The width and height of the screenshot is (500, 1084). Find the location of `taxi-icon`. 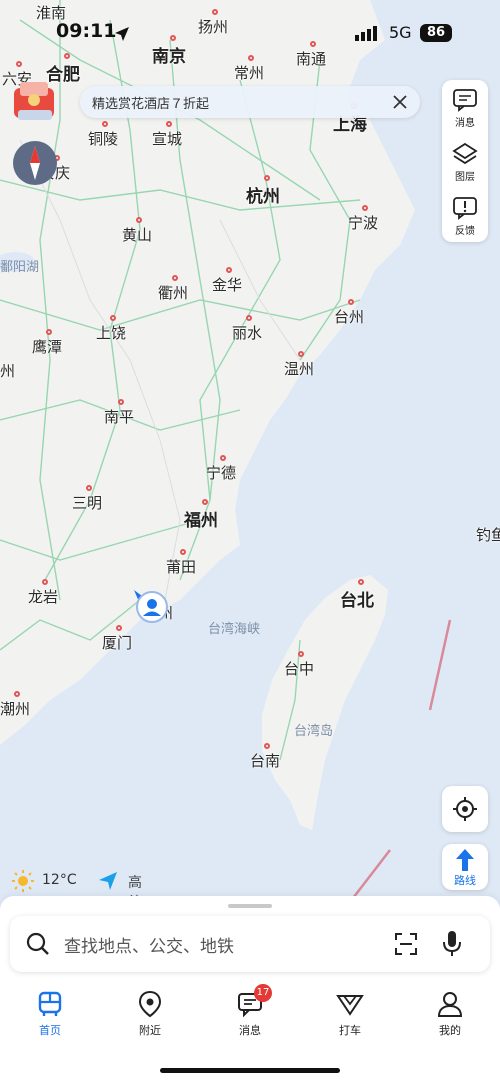

taxi-icon is located at coordinates (350, 1005).